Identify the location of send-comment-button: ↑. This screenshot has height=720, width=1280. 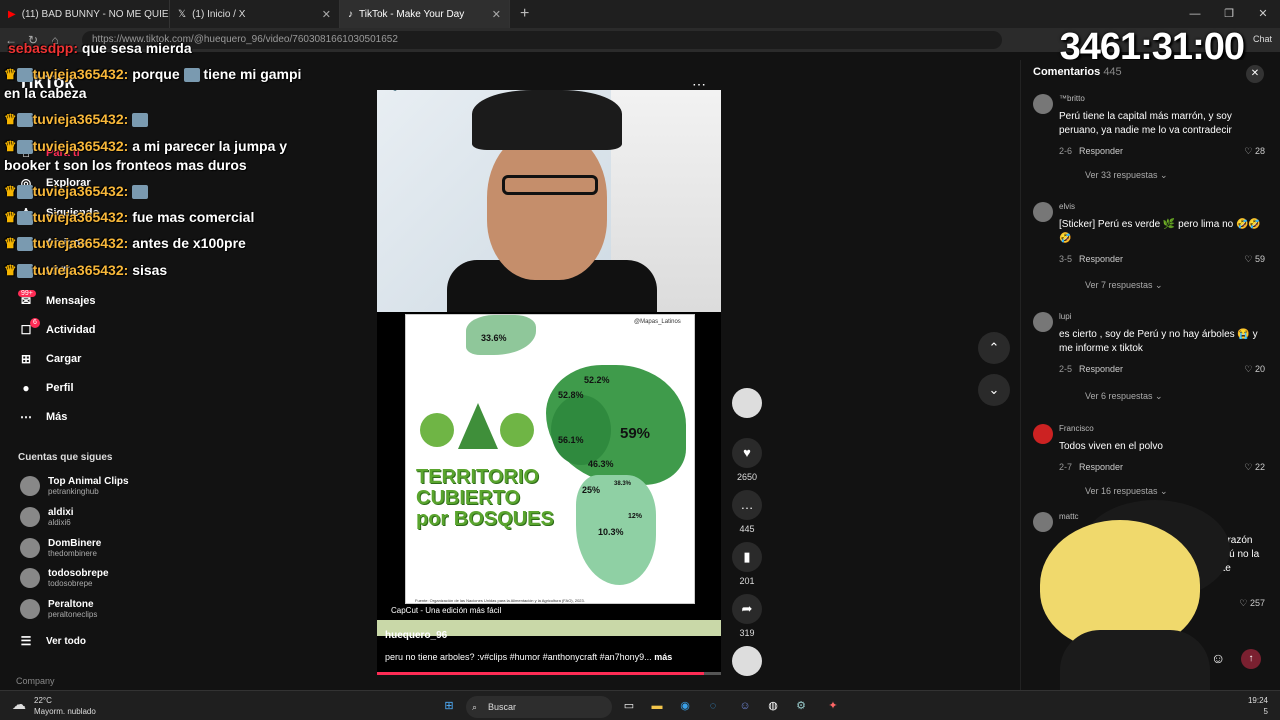
(1251, 659).